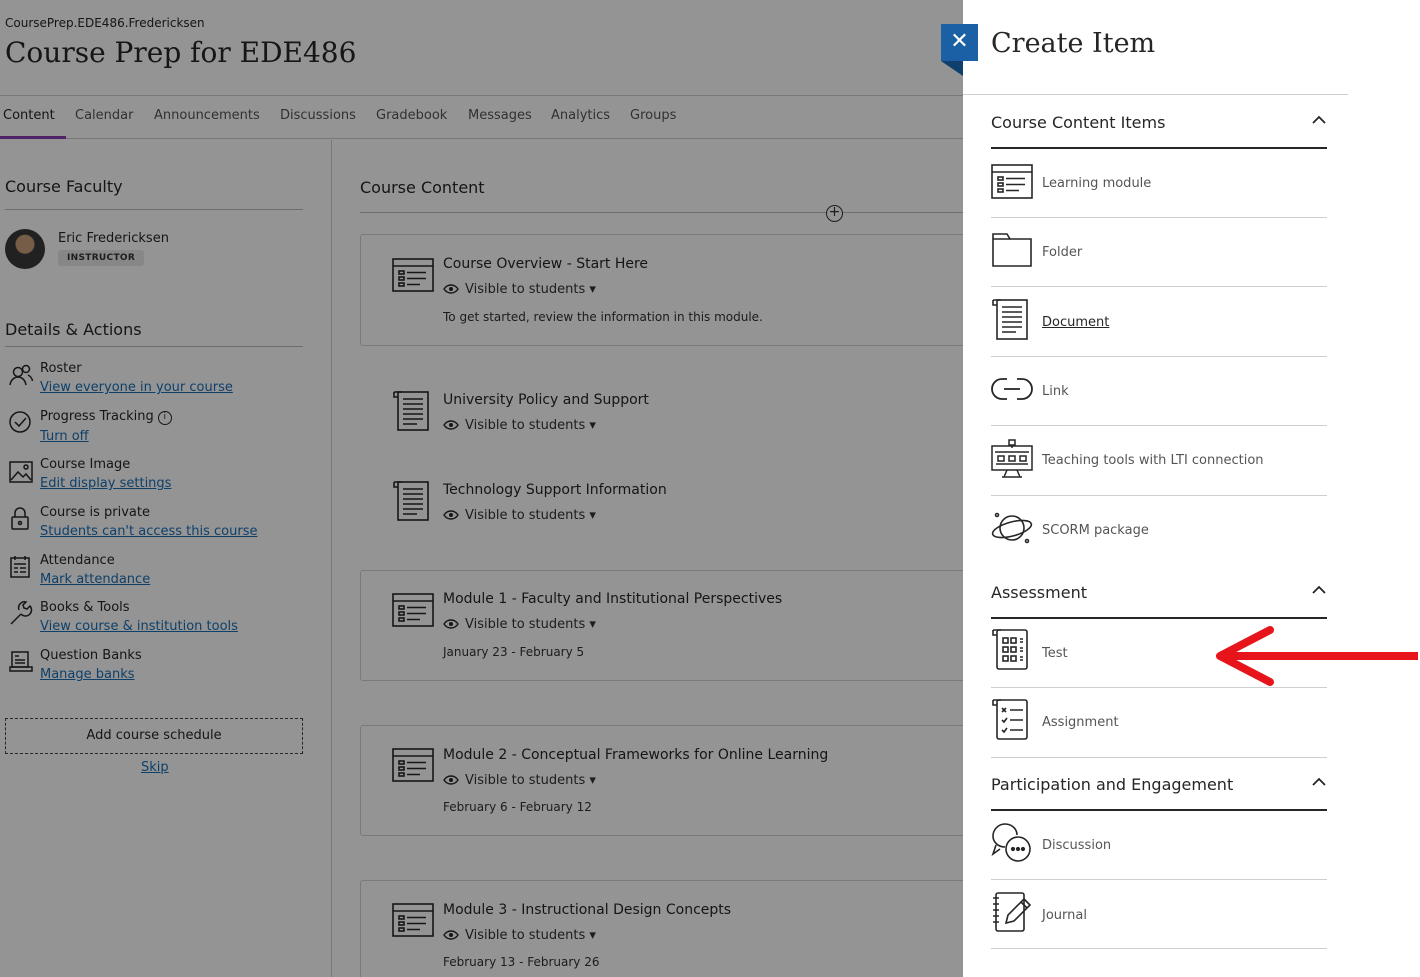 This screenshot has width=1420, height=977. I want to click on journal-icon, so click(1012, 912).